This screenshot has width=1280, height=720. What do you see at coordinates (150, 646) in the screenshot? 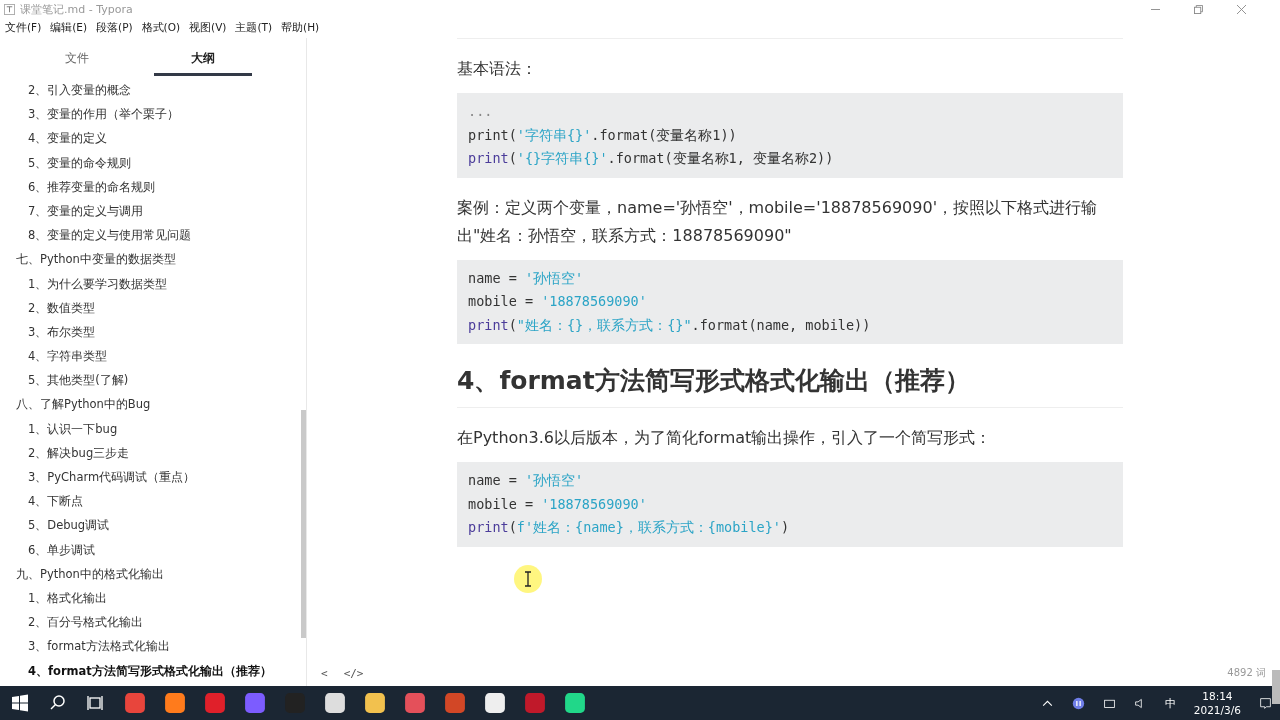
I see `outline-item: 3、format方法格式化输出` at bounding box center [150, 646].